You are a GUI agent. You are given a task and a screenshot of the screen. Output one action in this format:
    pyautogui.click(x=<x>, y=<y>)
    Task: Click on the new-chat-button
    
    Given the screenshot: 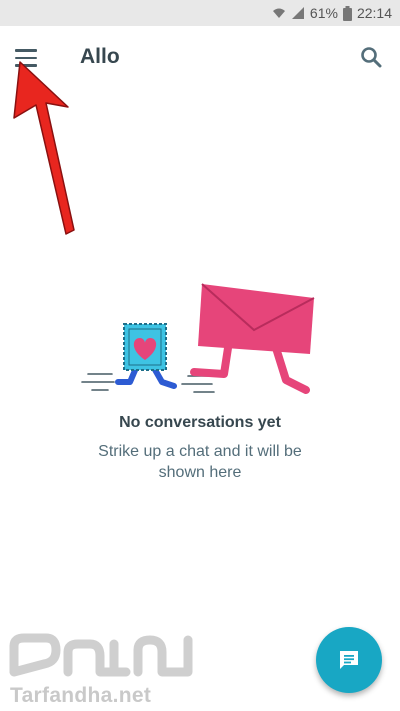 What is the action you would take?
    pyautogui.click(x=349, y=660)
    